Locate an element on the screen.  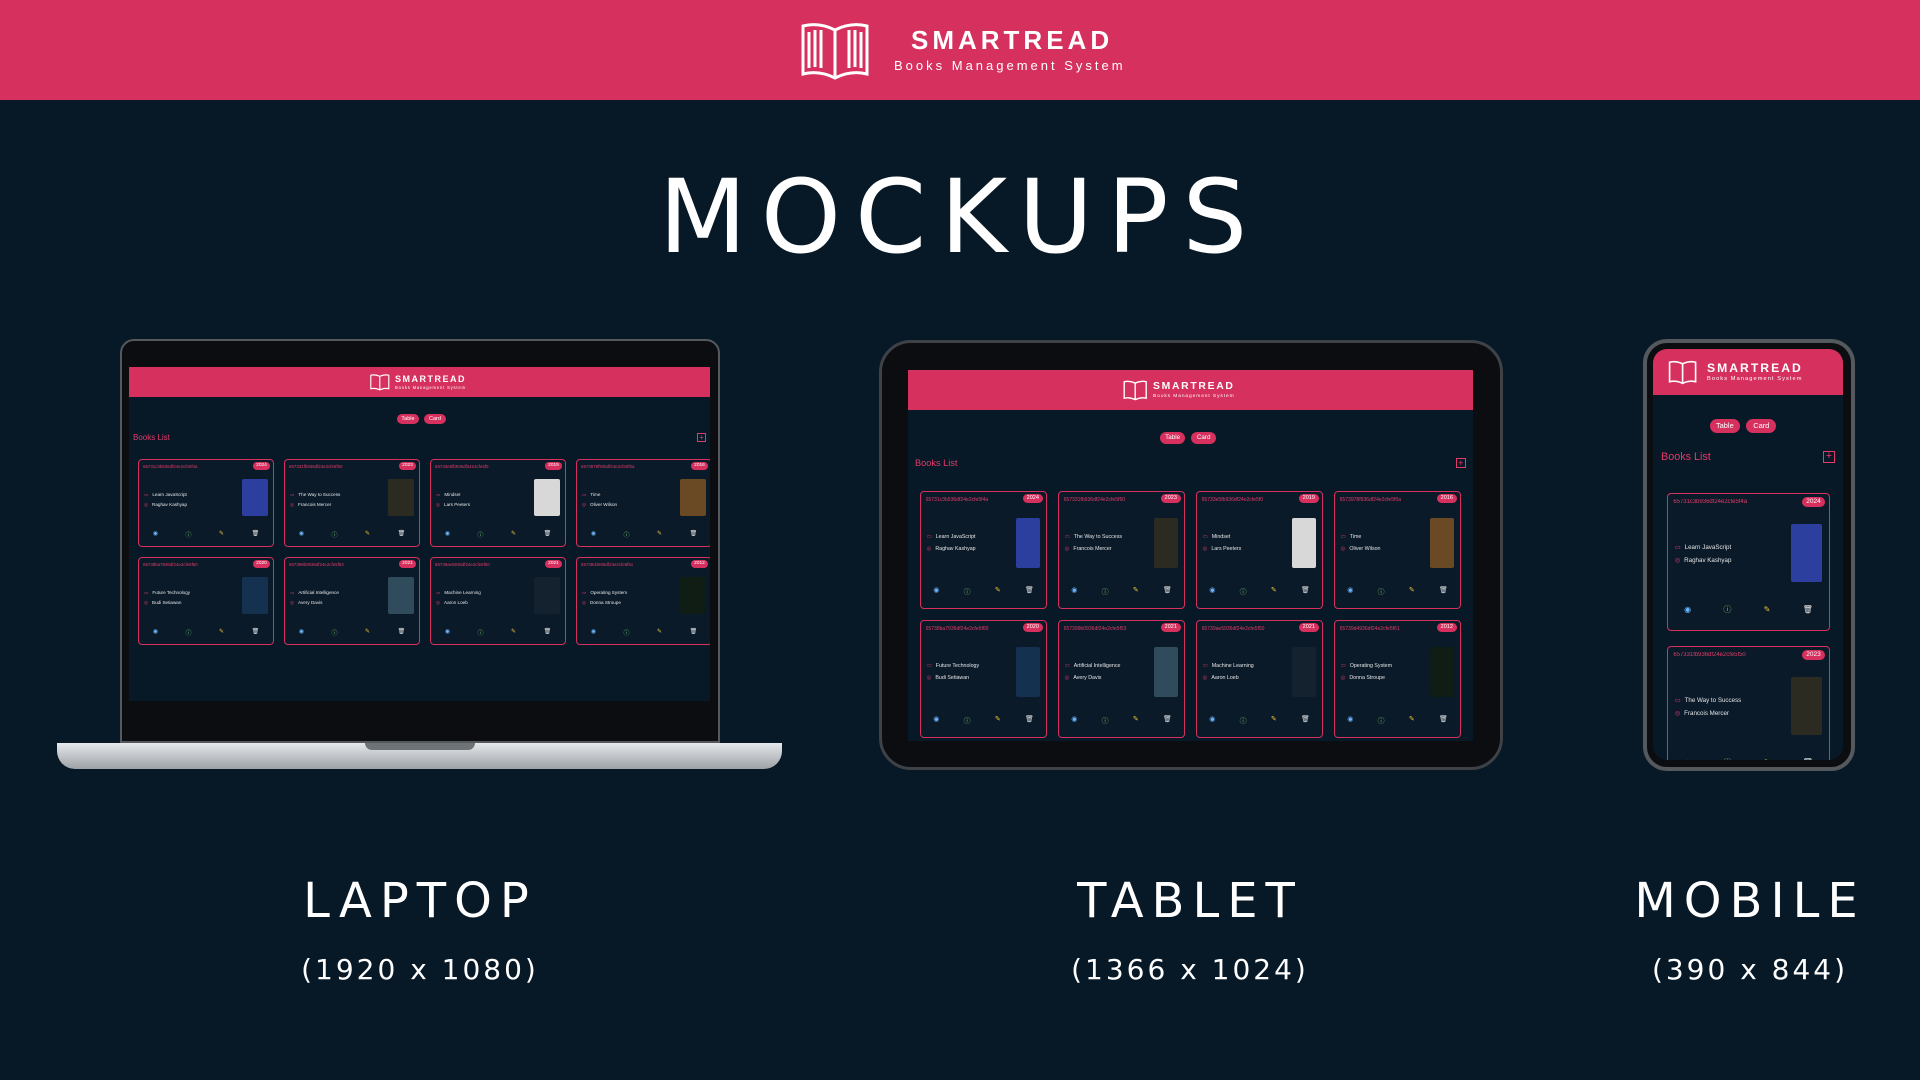
brand-subtitle: Books Management System is located at coordinates (1010, 65).